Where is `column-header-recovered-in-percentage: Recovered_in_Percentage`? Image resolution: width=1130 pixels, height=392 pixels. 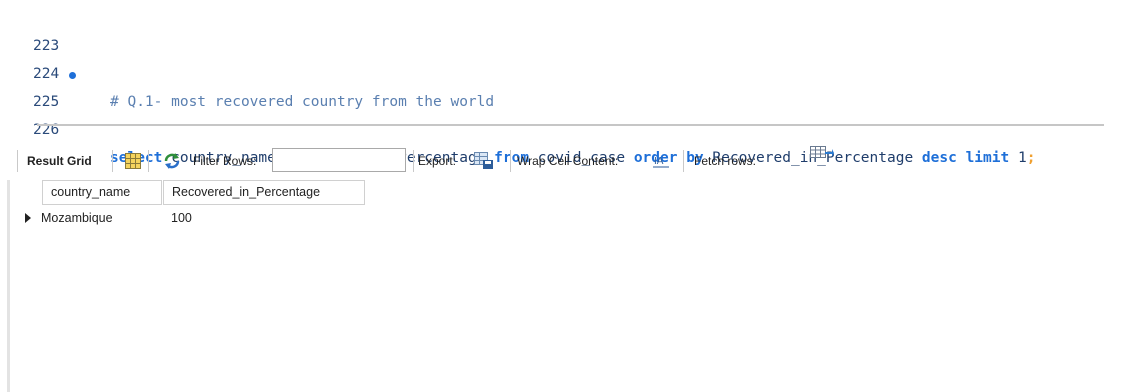
column-header-recovered-in-percentage: Recovered_in_Percentage is located at coordinates (264, 192).